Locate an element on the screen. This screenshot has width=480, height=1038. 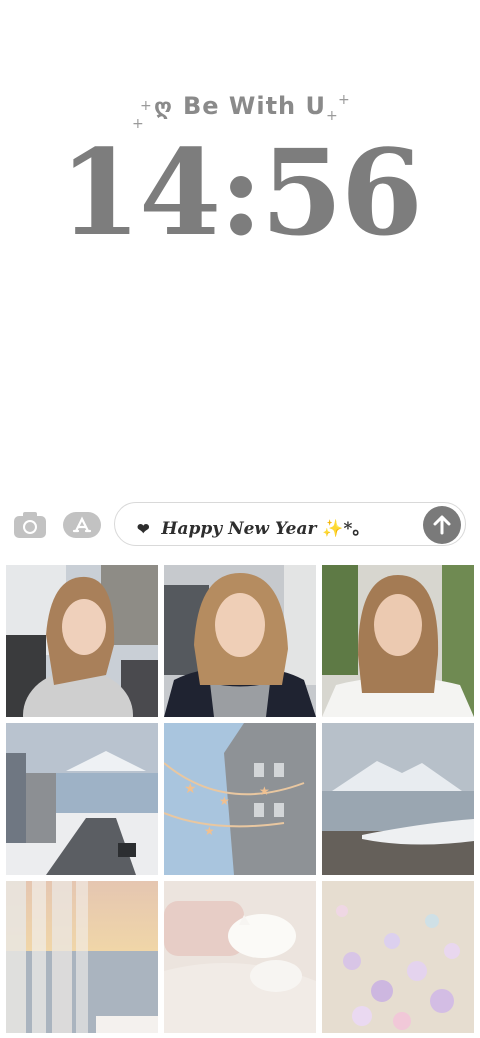
camera-icon is located at coordinates (30, 525).